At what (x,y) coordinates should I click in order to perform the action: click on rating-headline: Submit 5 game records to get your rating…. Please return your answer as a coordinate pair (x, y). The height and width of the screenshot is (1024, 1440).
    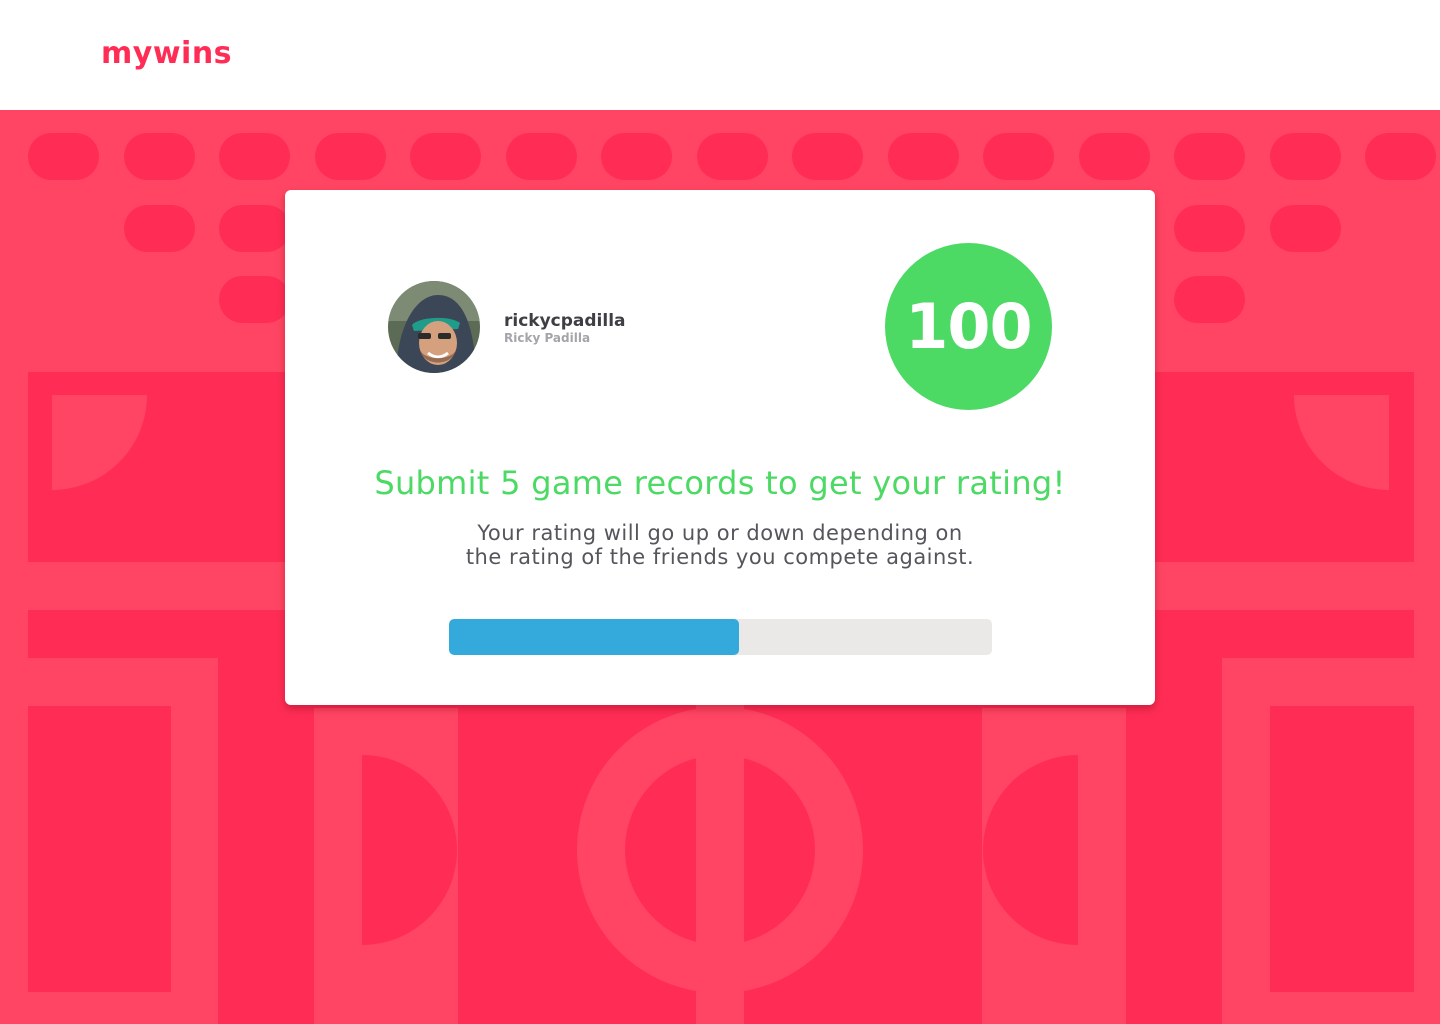
    Looking at the image, I should click on (720, 483).